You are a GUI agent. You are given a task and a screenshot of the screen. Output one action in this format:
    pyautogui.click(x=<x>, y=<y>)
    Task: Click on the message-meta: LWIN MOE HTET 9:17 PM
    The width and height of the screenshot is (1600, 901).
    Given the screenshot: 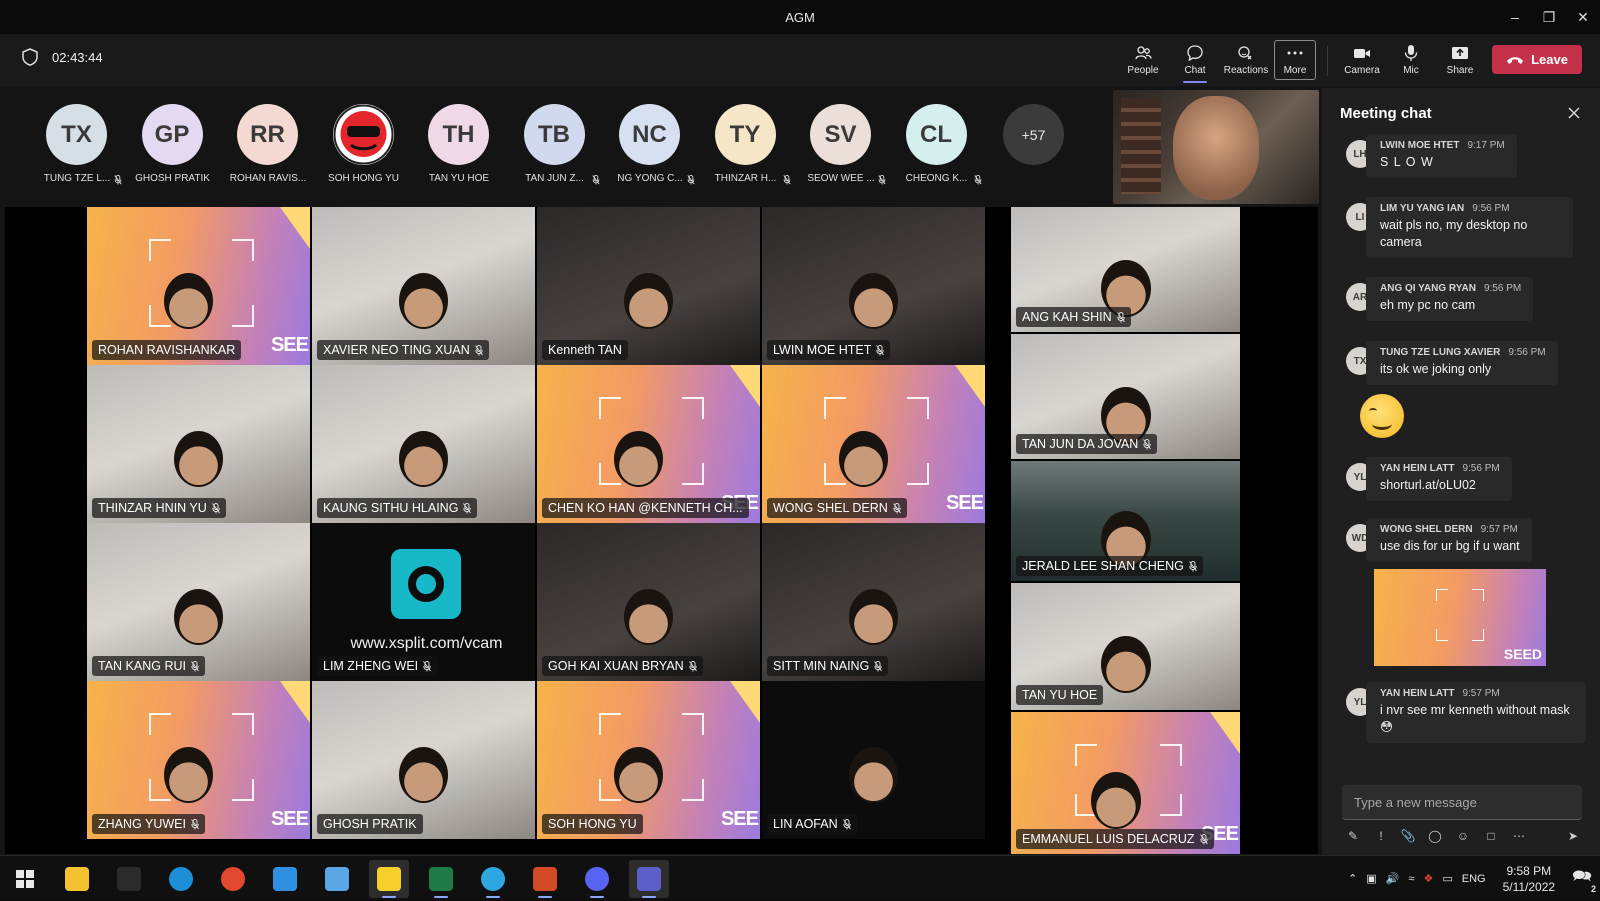 What is the action you would take?
    pyautogui.click(x=1442, y=145)
    